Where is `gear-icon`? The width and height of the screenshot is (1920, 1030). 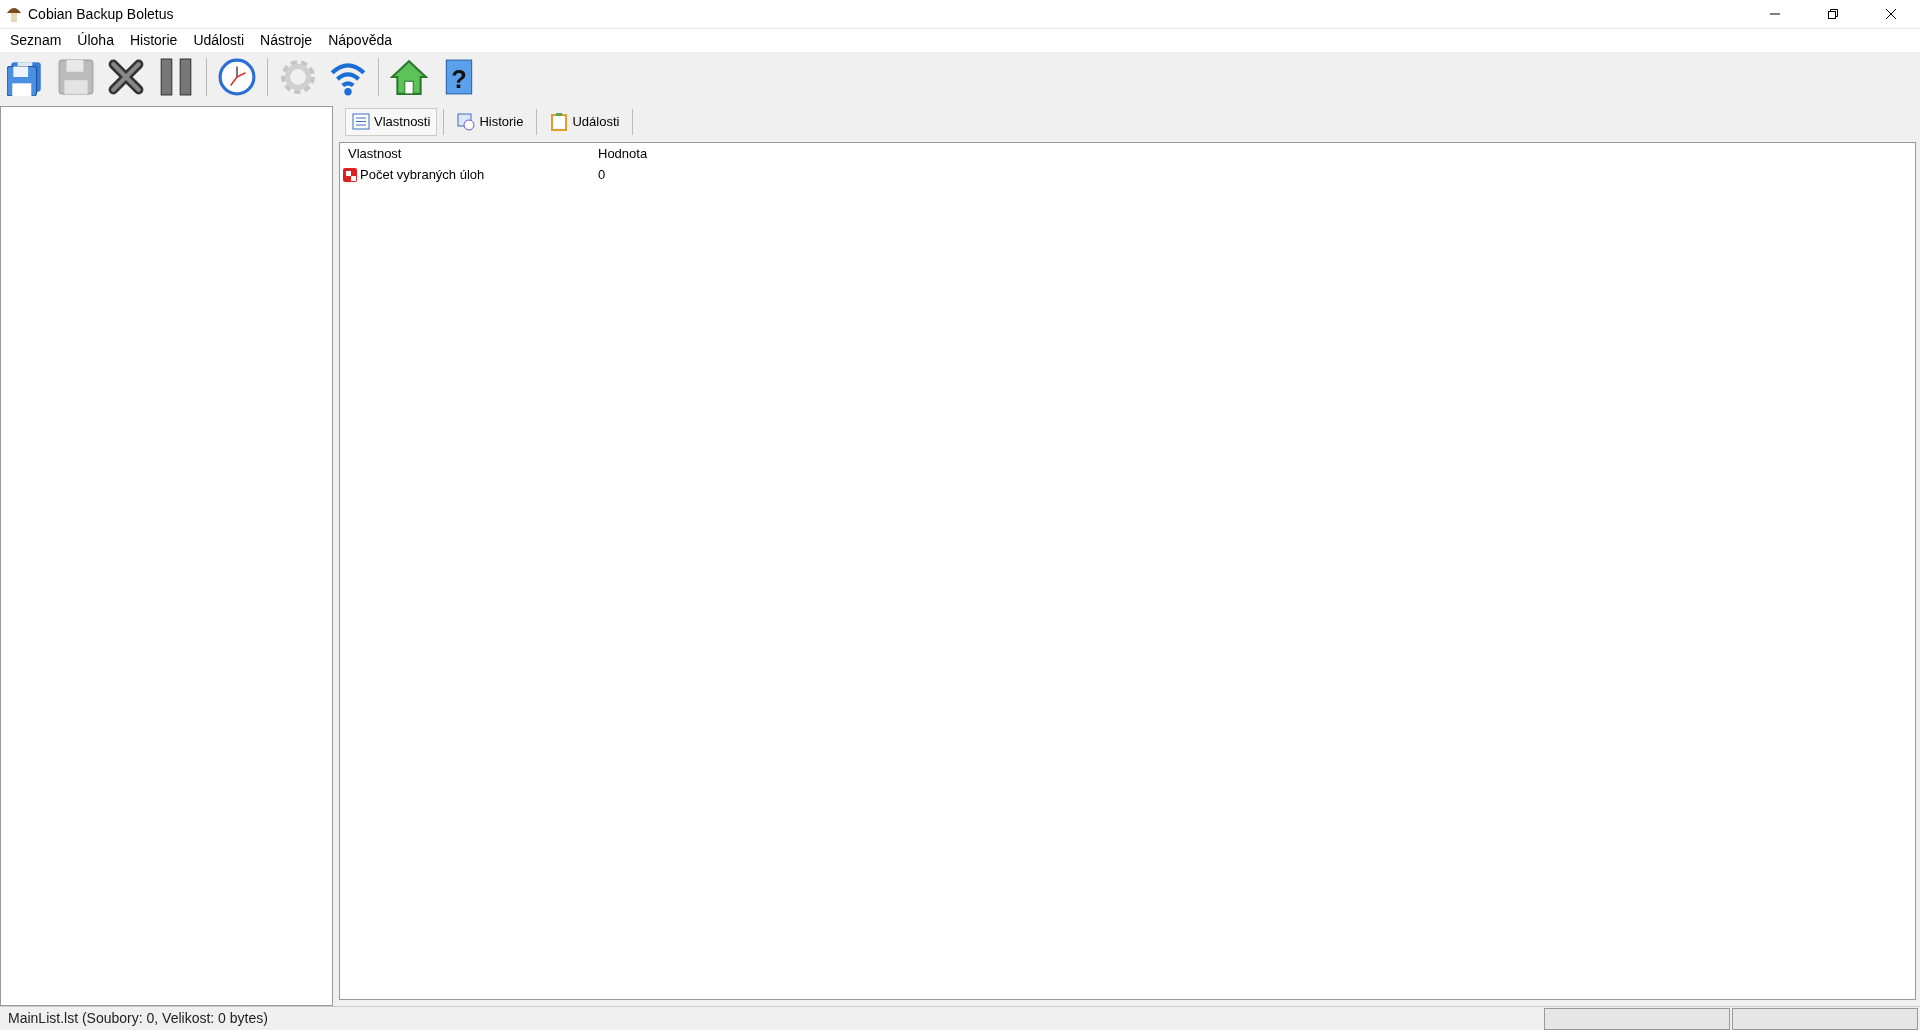
gear-icon is located at coordinates (298, 77).